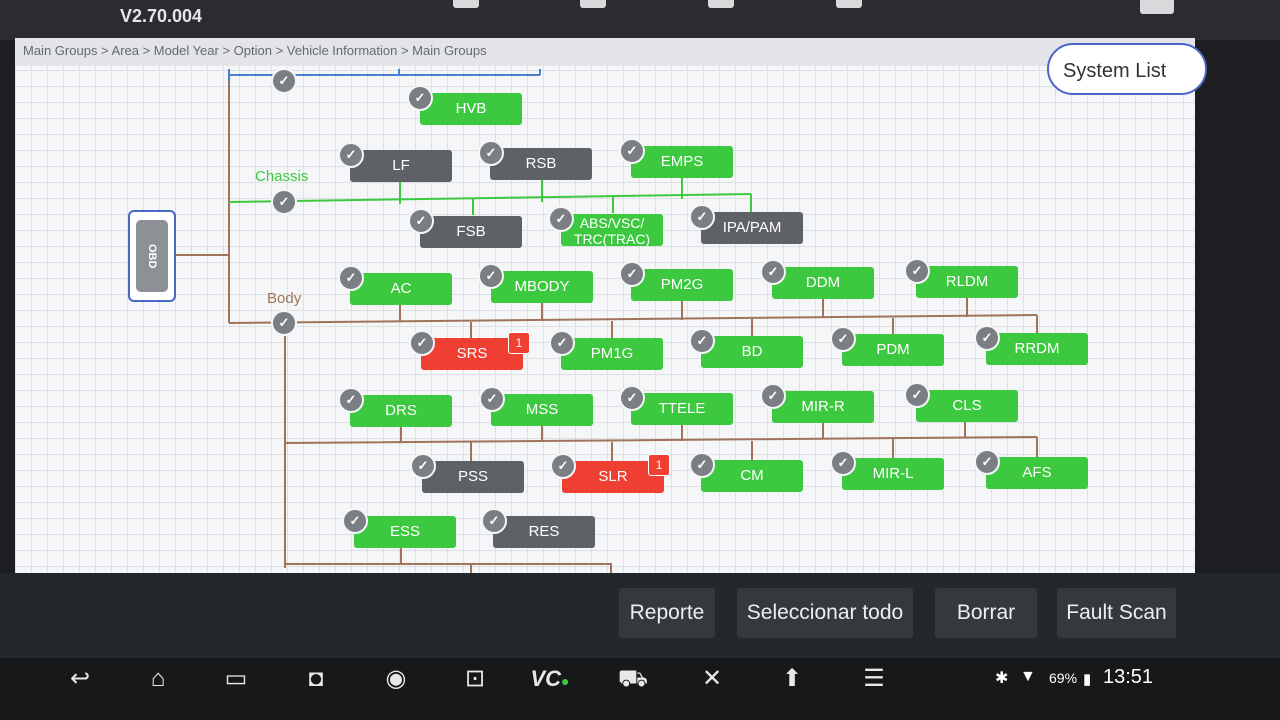 This screenshot has width=1280, height=720. What do you see at coordinates (236, 679) in the screenshot?
I see `recent-apps-icon: ▭` at bounding box center [236, 679].